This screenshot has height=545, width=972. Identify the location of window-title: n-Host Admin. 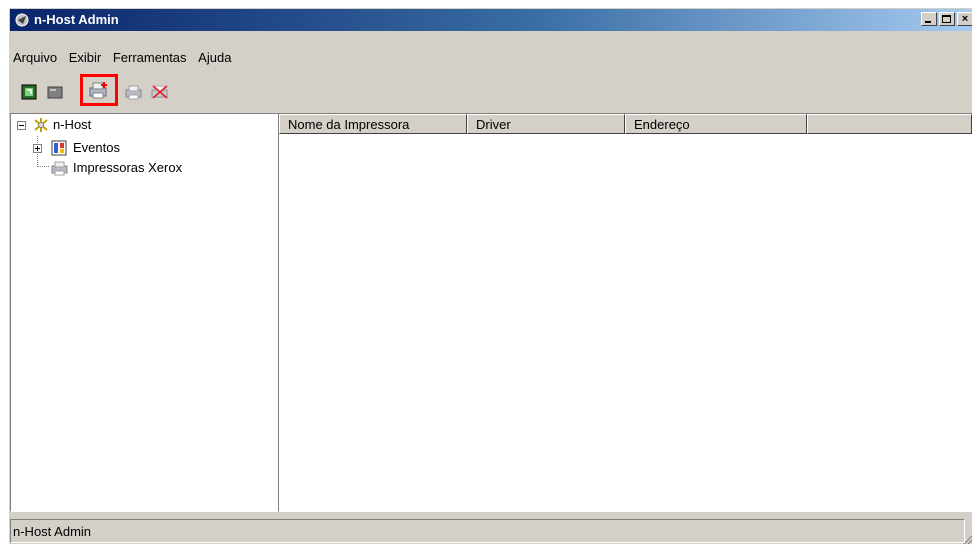
(76, 19).